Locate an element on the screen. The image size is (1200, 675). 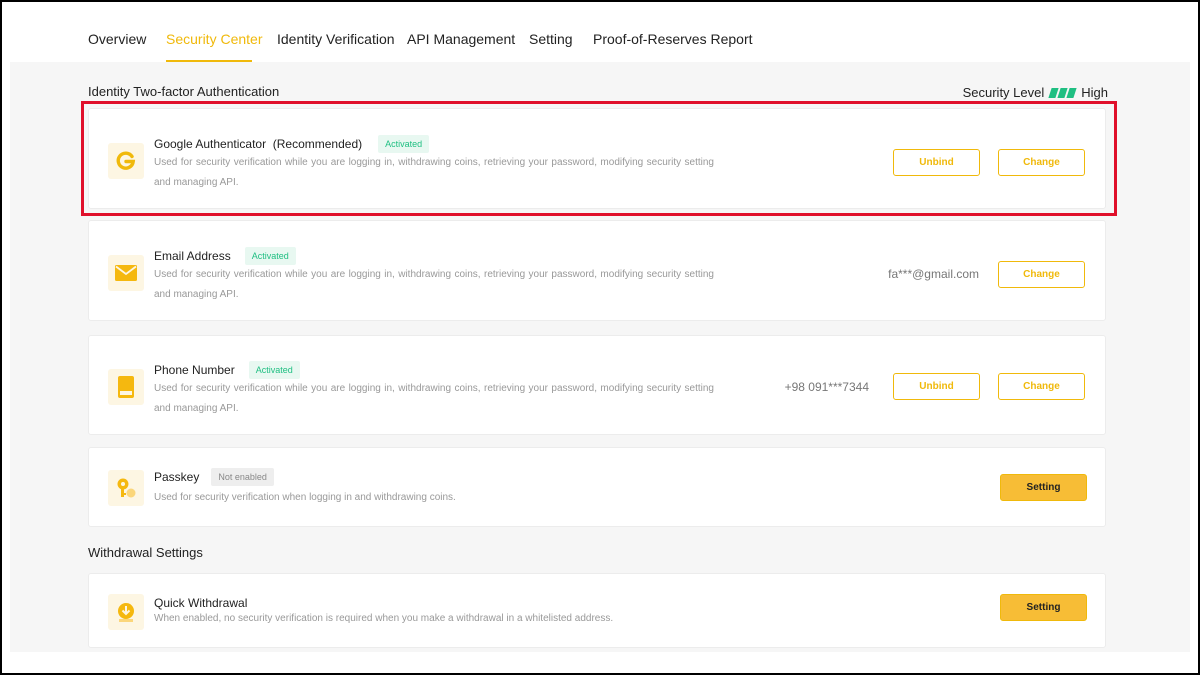
two-factor-section-title: Identity Two-factor Authentication is located at coordinates (184, 91).